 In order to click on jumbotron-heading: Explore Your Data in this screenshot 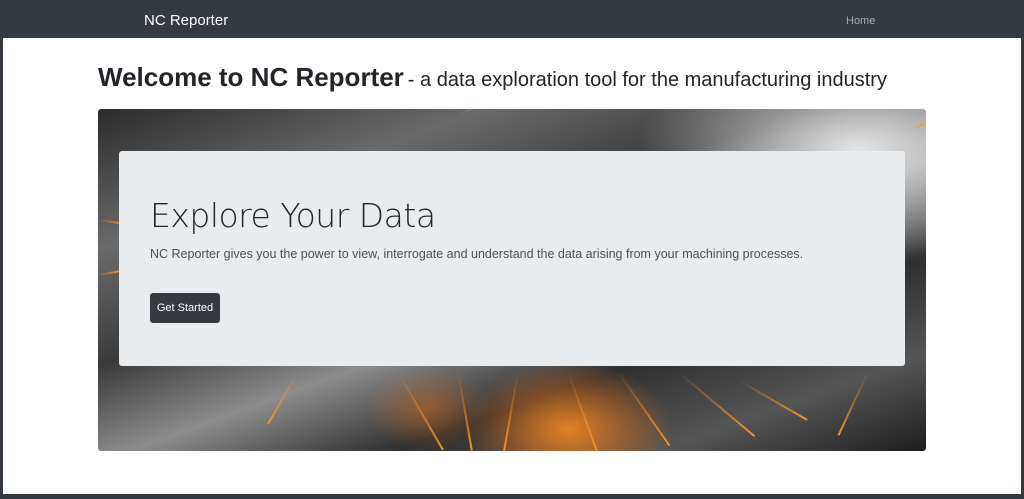, I will do `click(293, 215)`.